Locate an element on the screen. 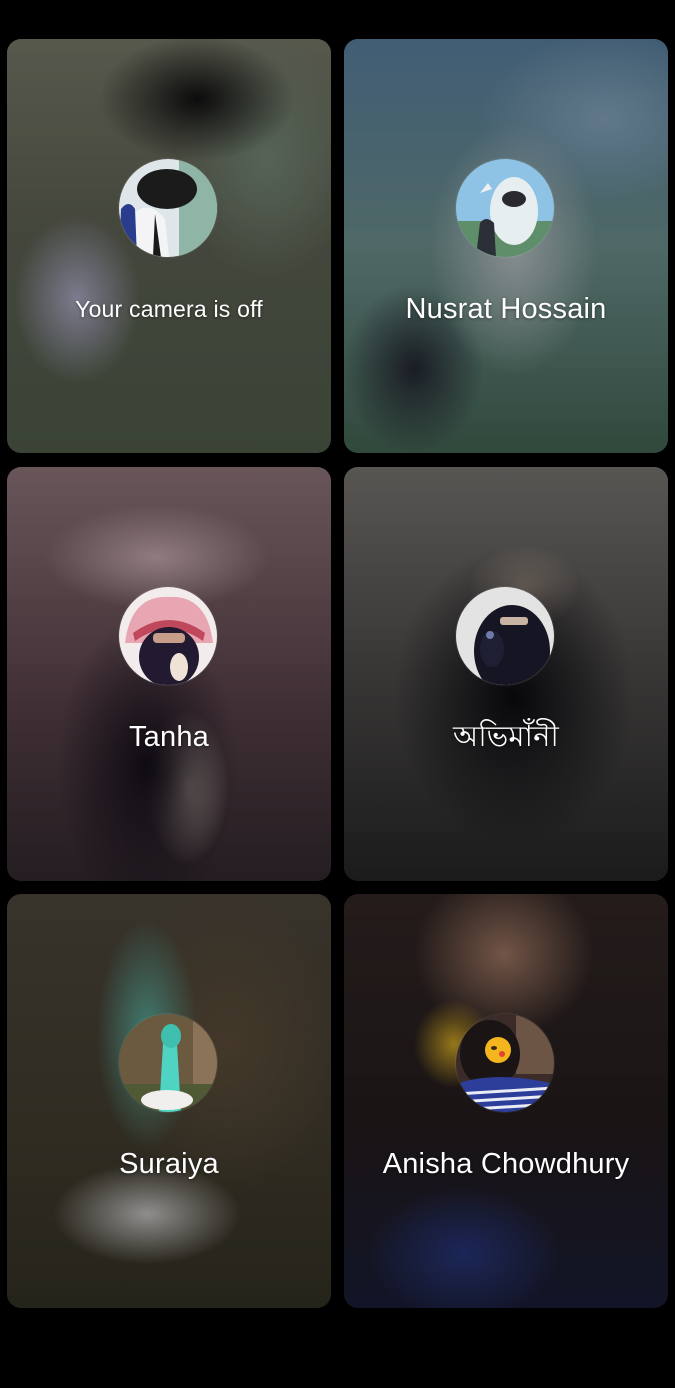  participant-tile: Anisha Chowdhury is located at coordinates (506, 1101).